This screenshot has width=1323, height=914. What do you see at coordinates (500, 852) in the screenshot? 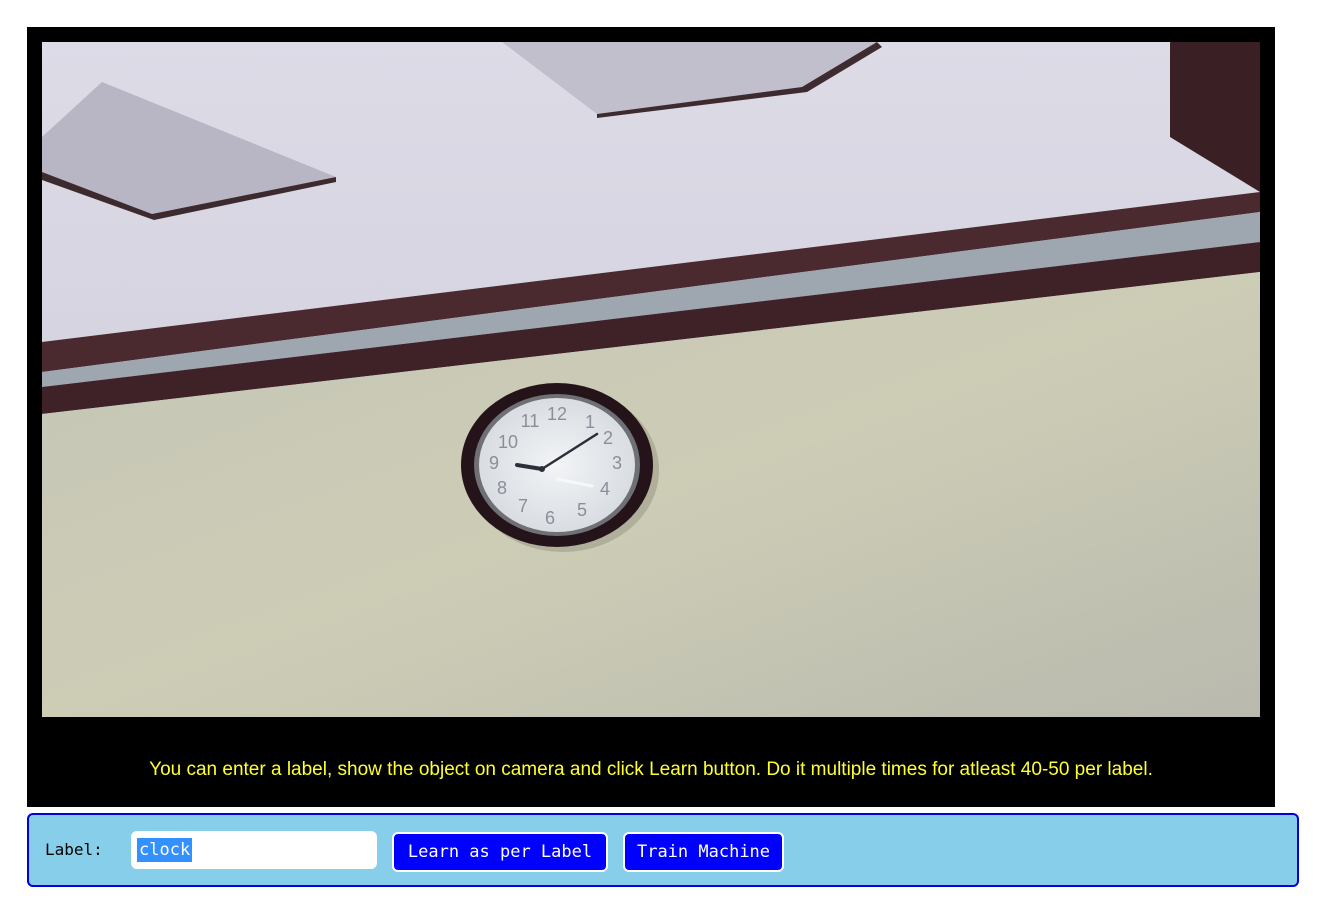
I see `learn-button: Learn as per Label` at bounding box center [500, 852].